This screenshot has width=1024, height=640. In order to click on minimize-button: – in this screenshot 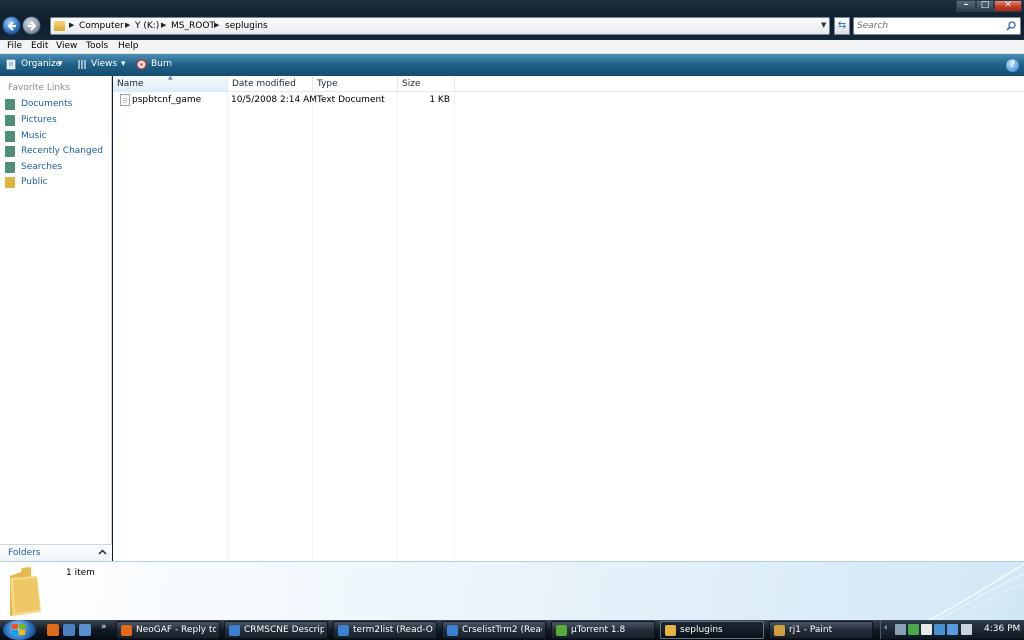, I will do `click(966, 6)`.